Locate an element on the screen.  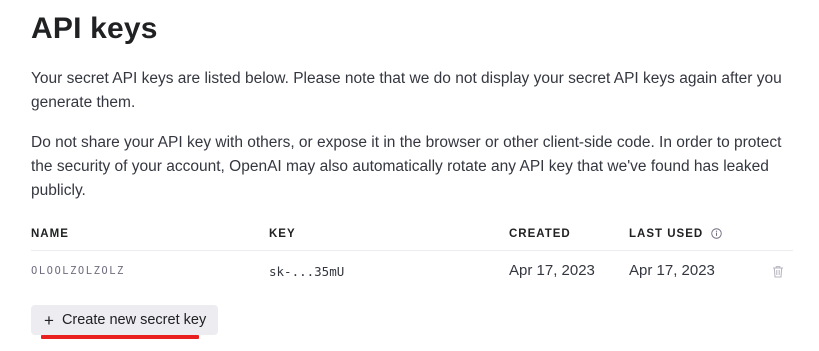
plus-icon: + is located at coordinates (49, 320).